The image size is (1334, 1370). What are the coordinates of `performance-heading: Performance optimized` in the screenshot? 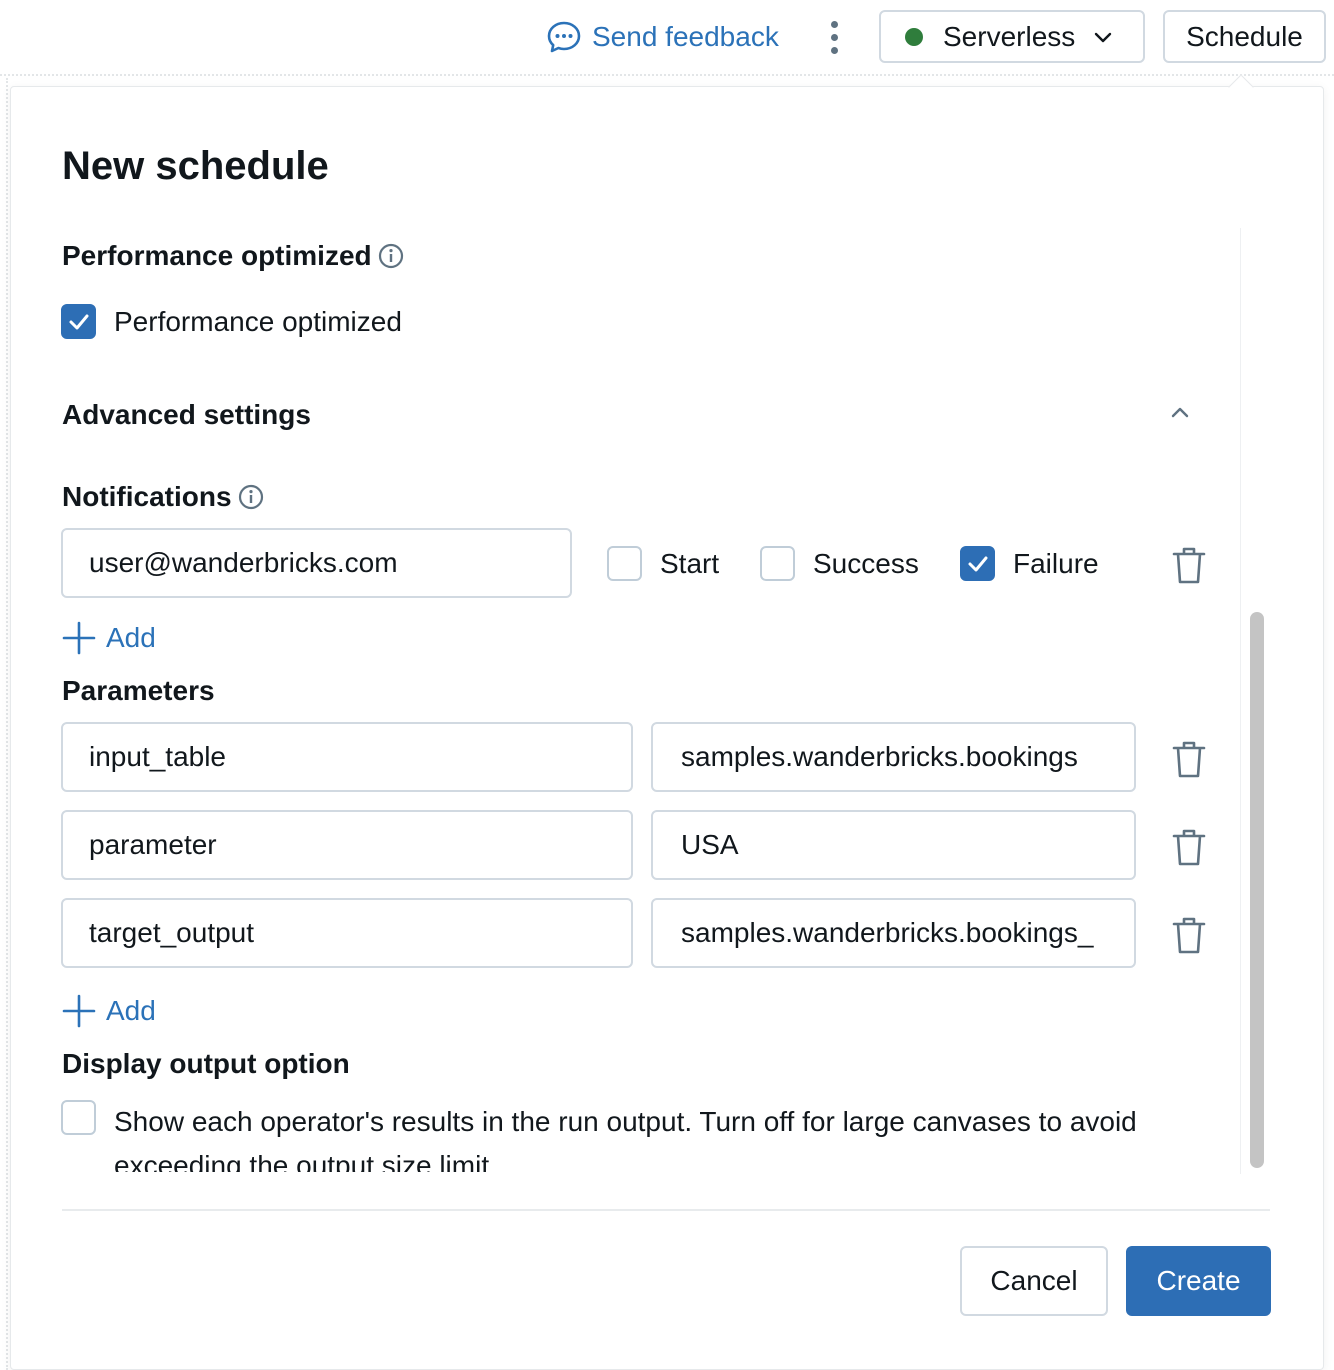 It's located at (233, 256).